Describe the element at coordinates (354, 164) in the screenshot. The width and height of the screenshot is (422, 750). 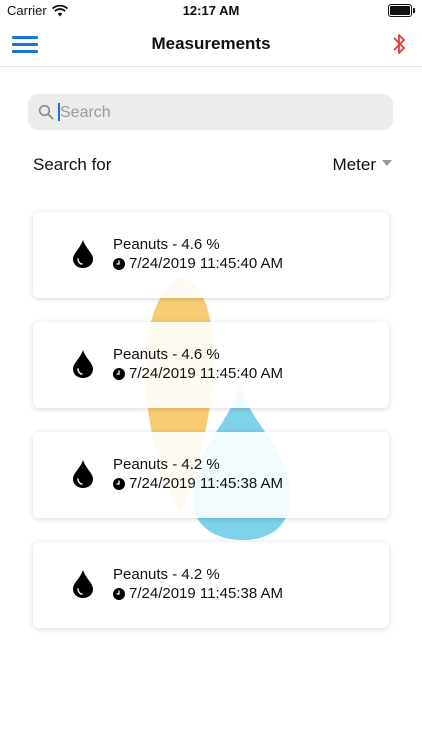
I see `search-type-value: Meter` at that location.